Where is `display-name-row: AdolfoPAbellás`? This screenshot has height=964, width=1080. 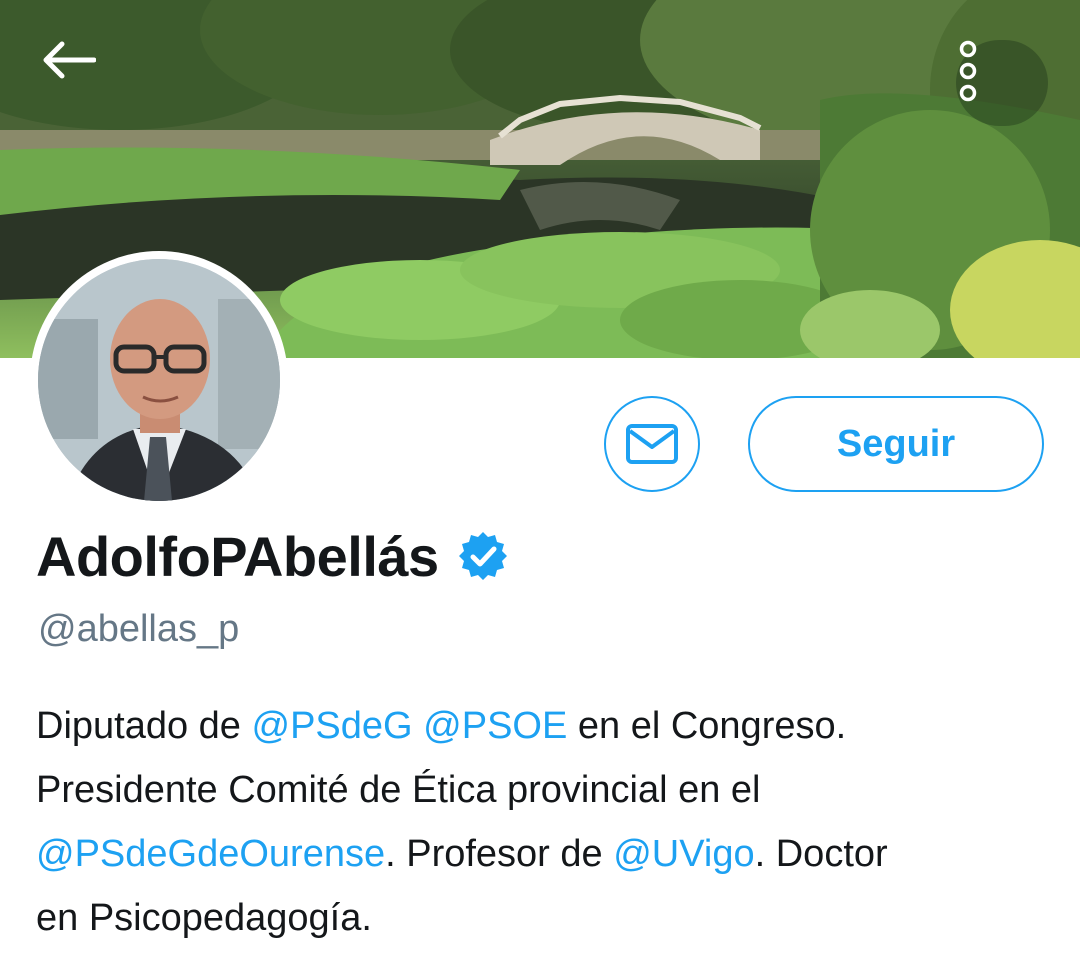 display-name-row: AdolfoPAbellás is located at coordinates (272, 556).